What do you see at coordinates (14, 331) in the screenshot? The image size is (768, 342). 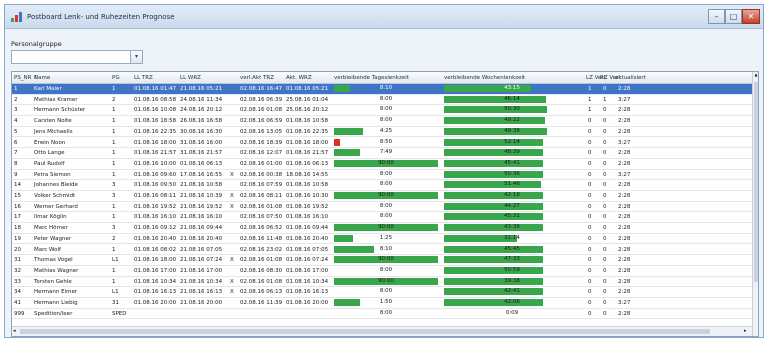 I see `scroll-left-icon: ◂` at bounding box center [14, 331].